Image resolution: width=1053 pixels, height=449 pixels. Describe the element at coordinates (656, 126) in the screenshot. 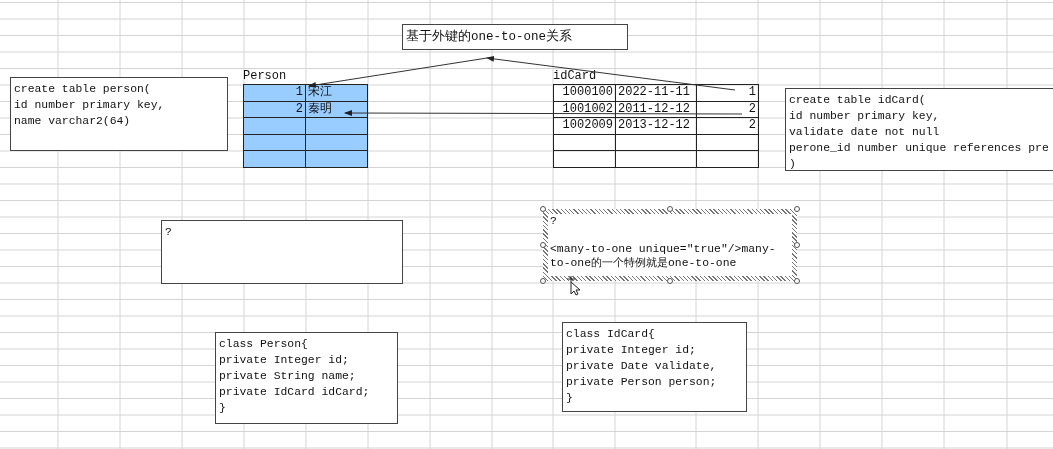

I see `table-cell: 2013-12-12` at that location.